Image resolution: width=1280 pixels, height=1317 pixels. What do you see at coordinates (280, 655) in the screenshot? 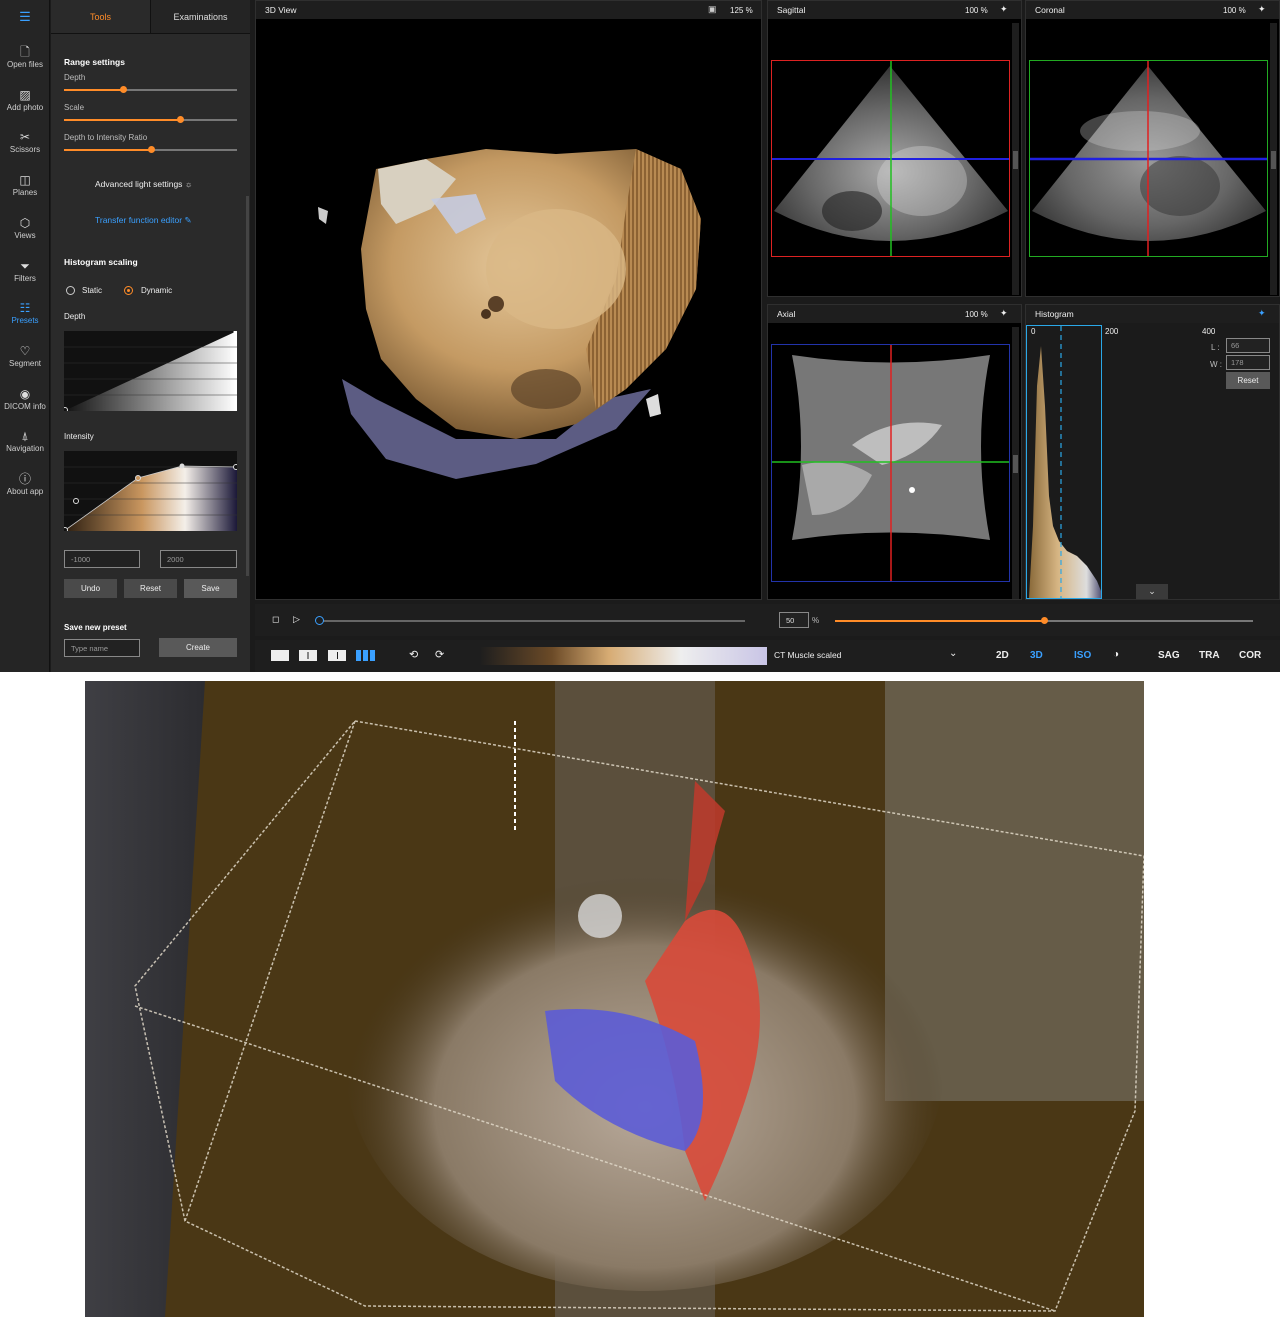
I see `single-layout-icon` at bounding box center [280, 655].